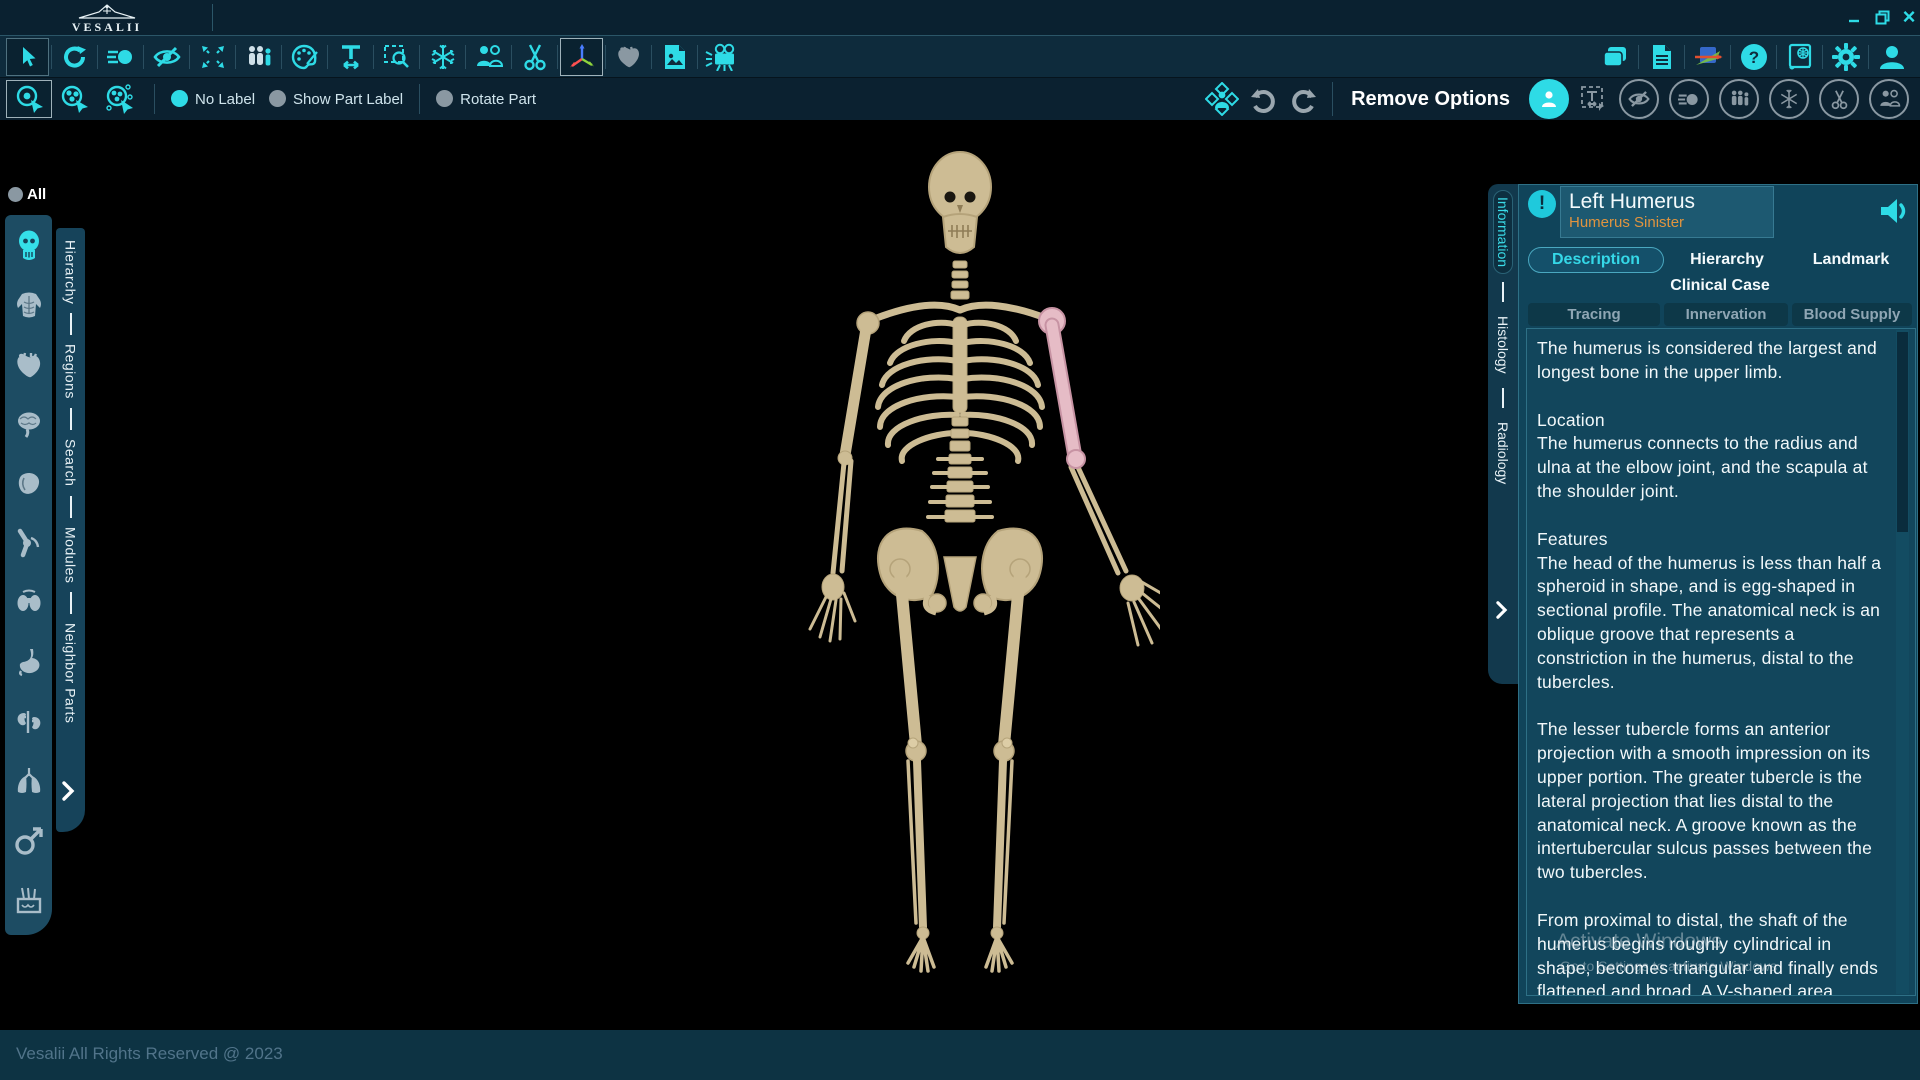  I want to click on panel-tab-histology: Histology, so click(1503, 345).